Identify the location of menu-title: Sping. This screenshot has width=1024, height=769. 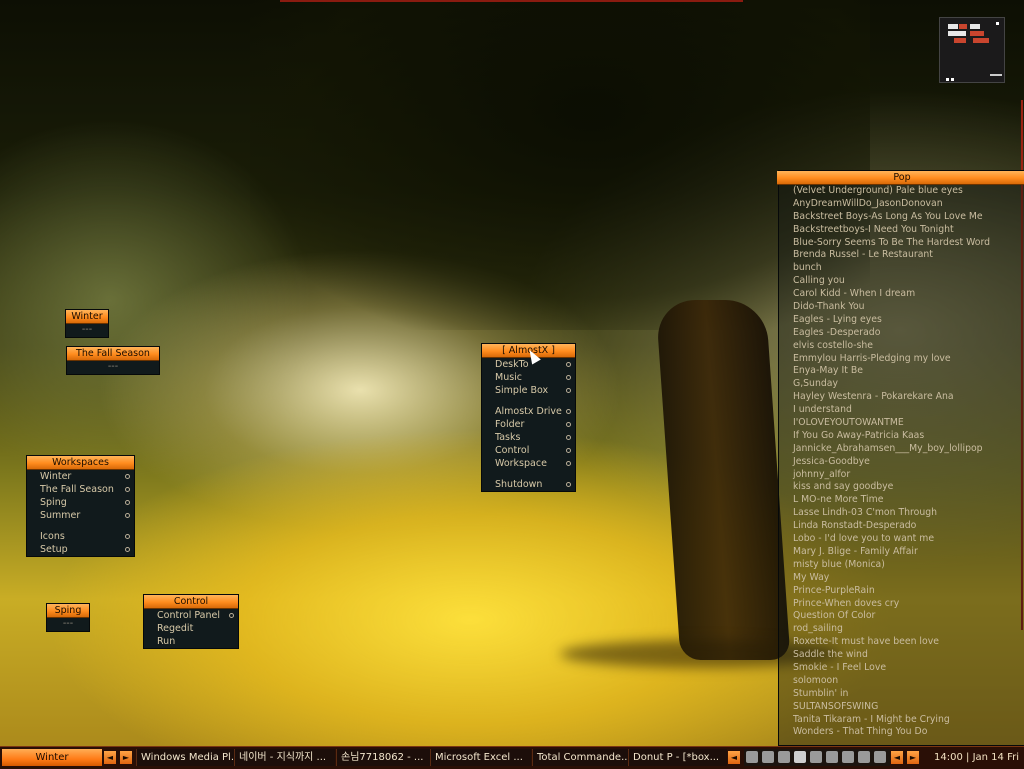
(68, 611).